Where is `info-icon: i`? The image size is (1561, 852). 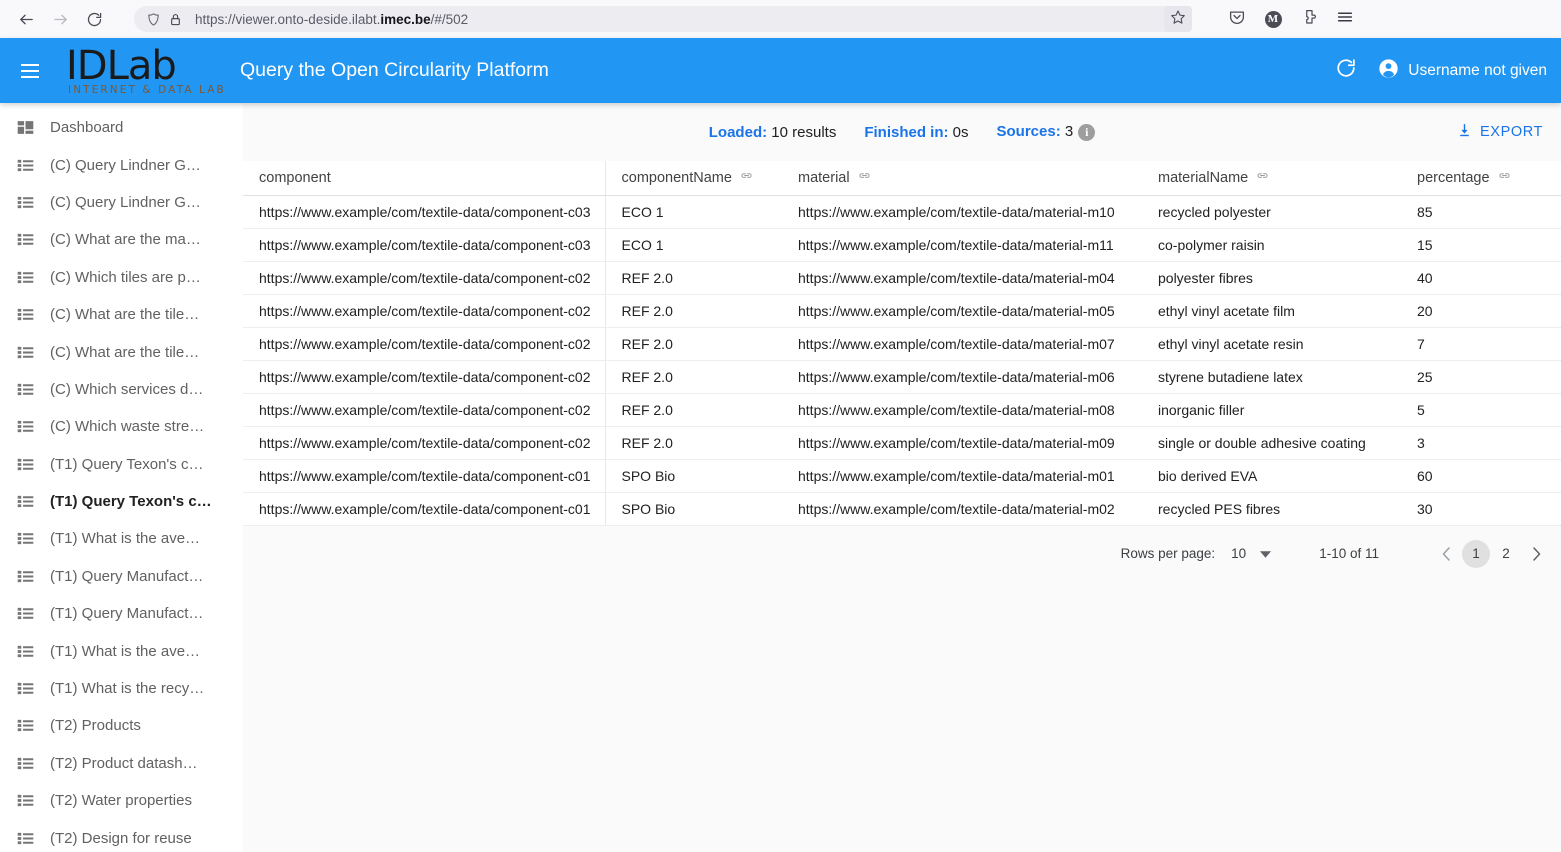
info-icon: i is located at coordinates (1087, 132).